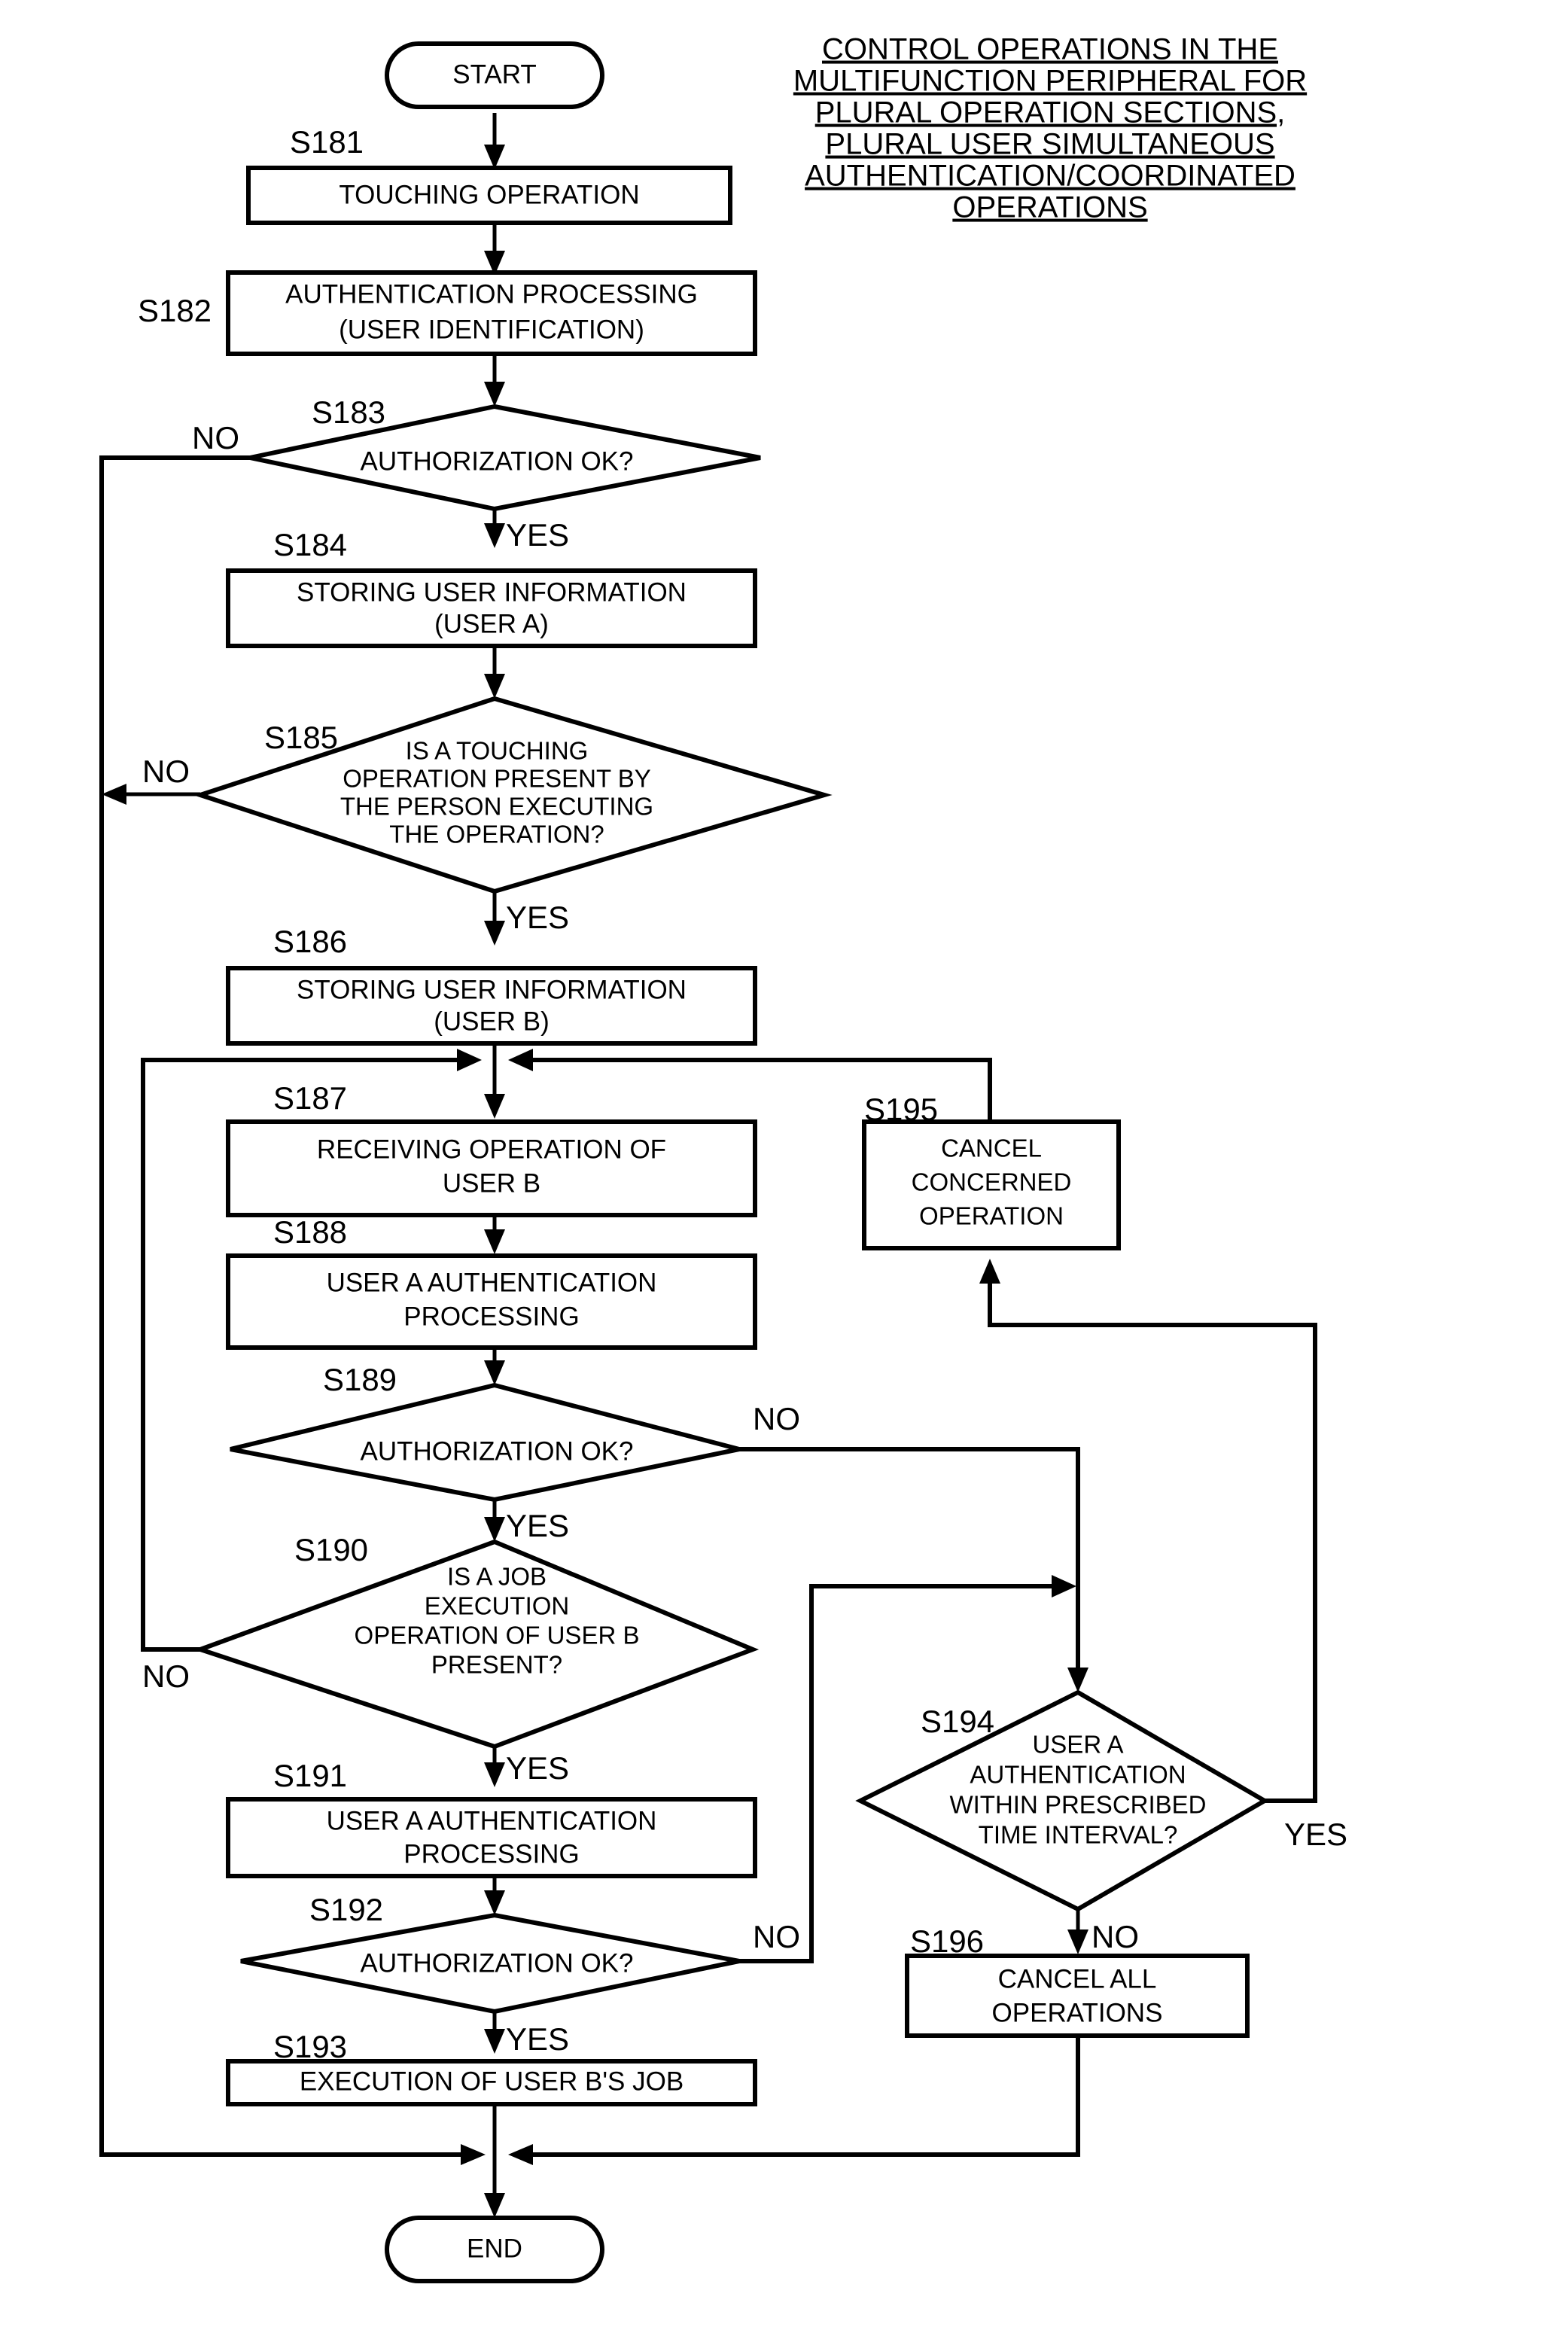 The width and height of the screenshot is (1568, 2330). I want to click on s186-line-1: STORING USER INFORMATION, so click(492, 989).